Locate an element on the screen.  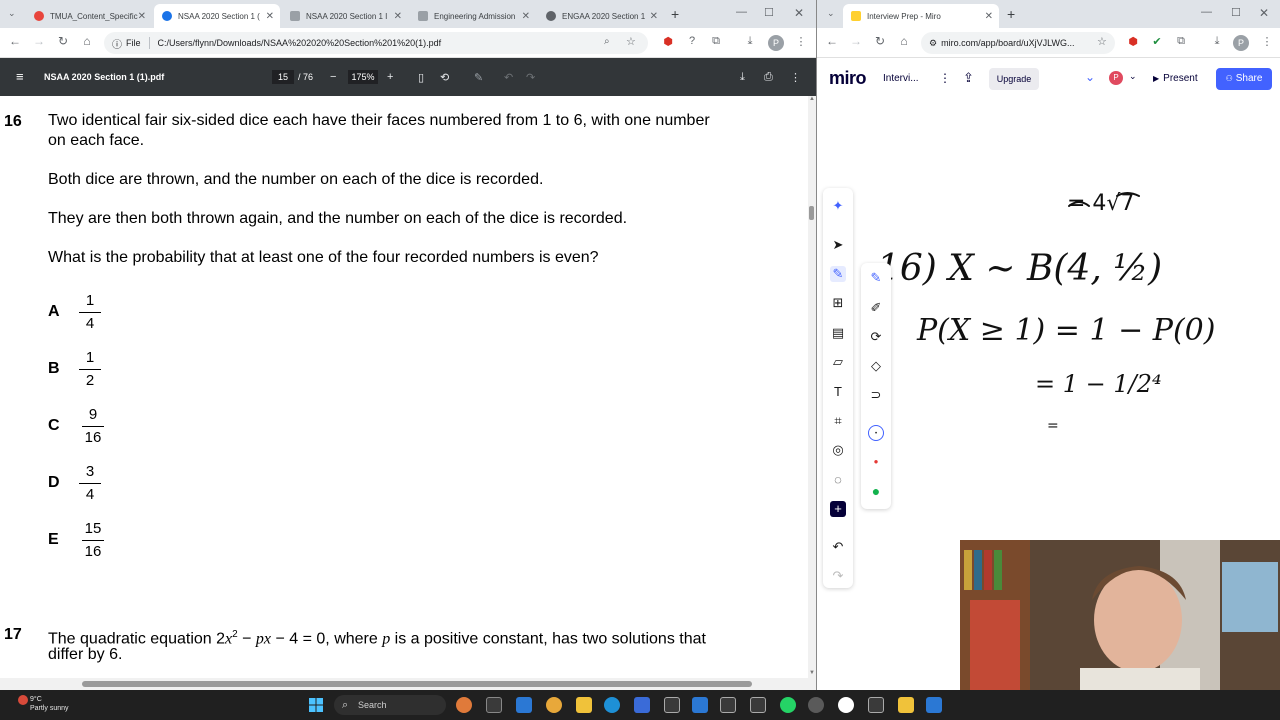
templates-icon: ⊞ is located at coordinates (838, 303).